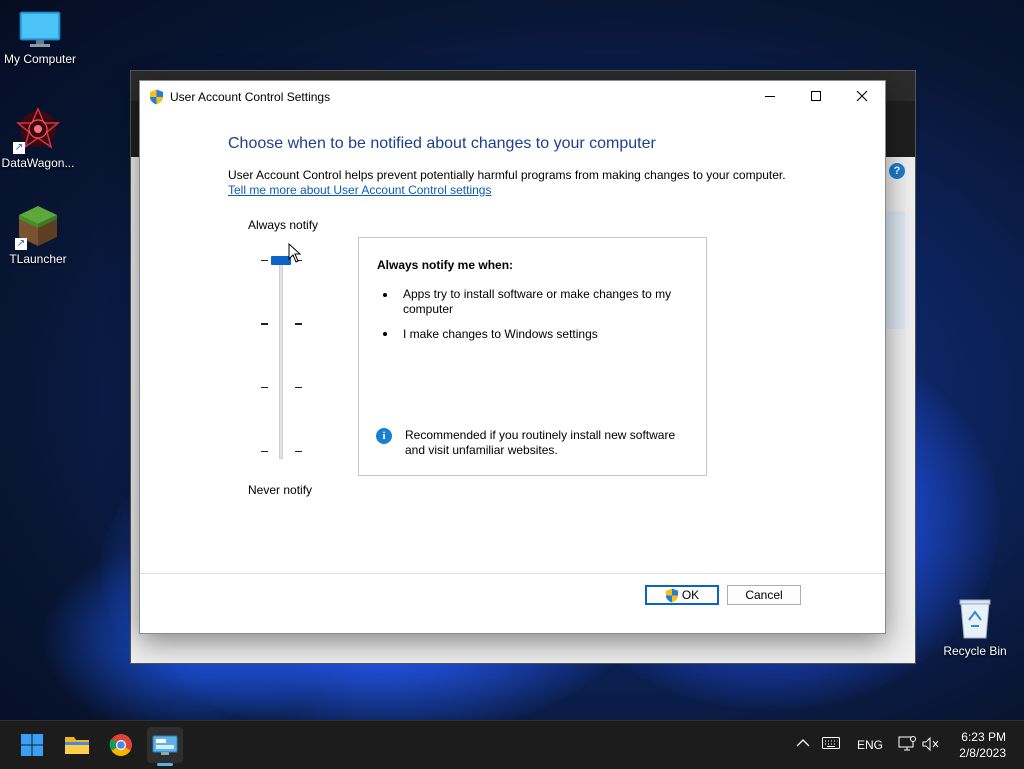  I want to click on taskbar-file-explorer, so click(77, 745).